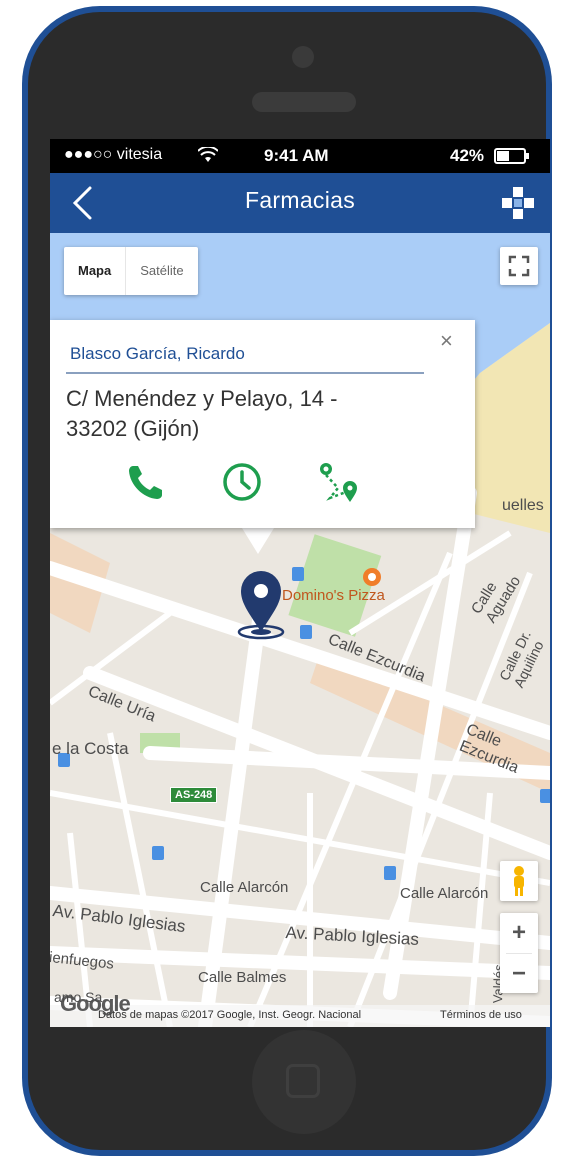  I want to click on map-type-map-button: Mapa, so click(94, 271).